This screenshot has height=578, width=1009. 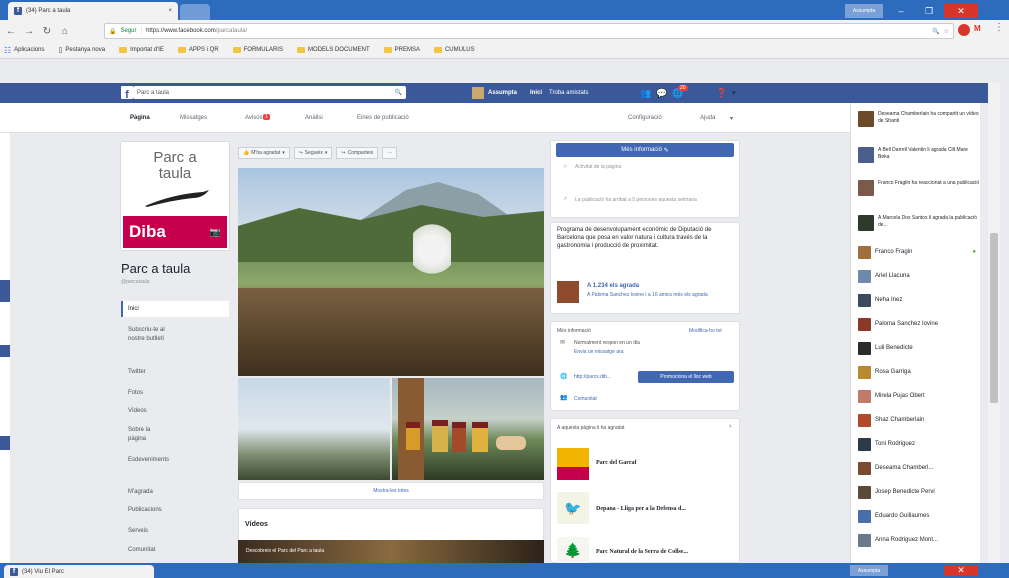 What do you see at coordinates (215, 232) in the screenshot?
I see `camera-icon: 📷` at bounding box center [215, 232].